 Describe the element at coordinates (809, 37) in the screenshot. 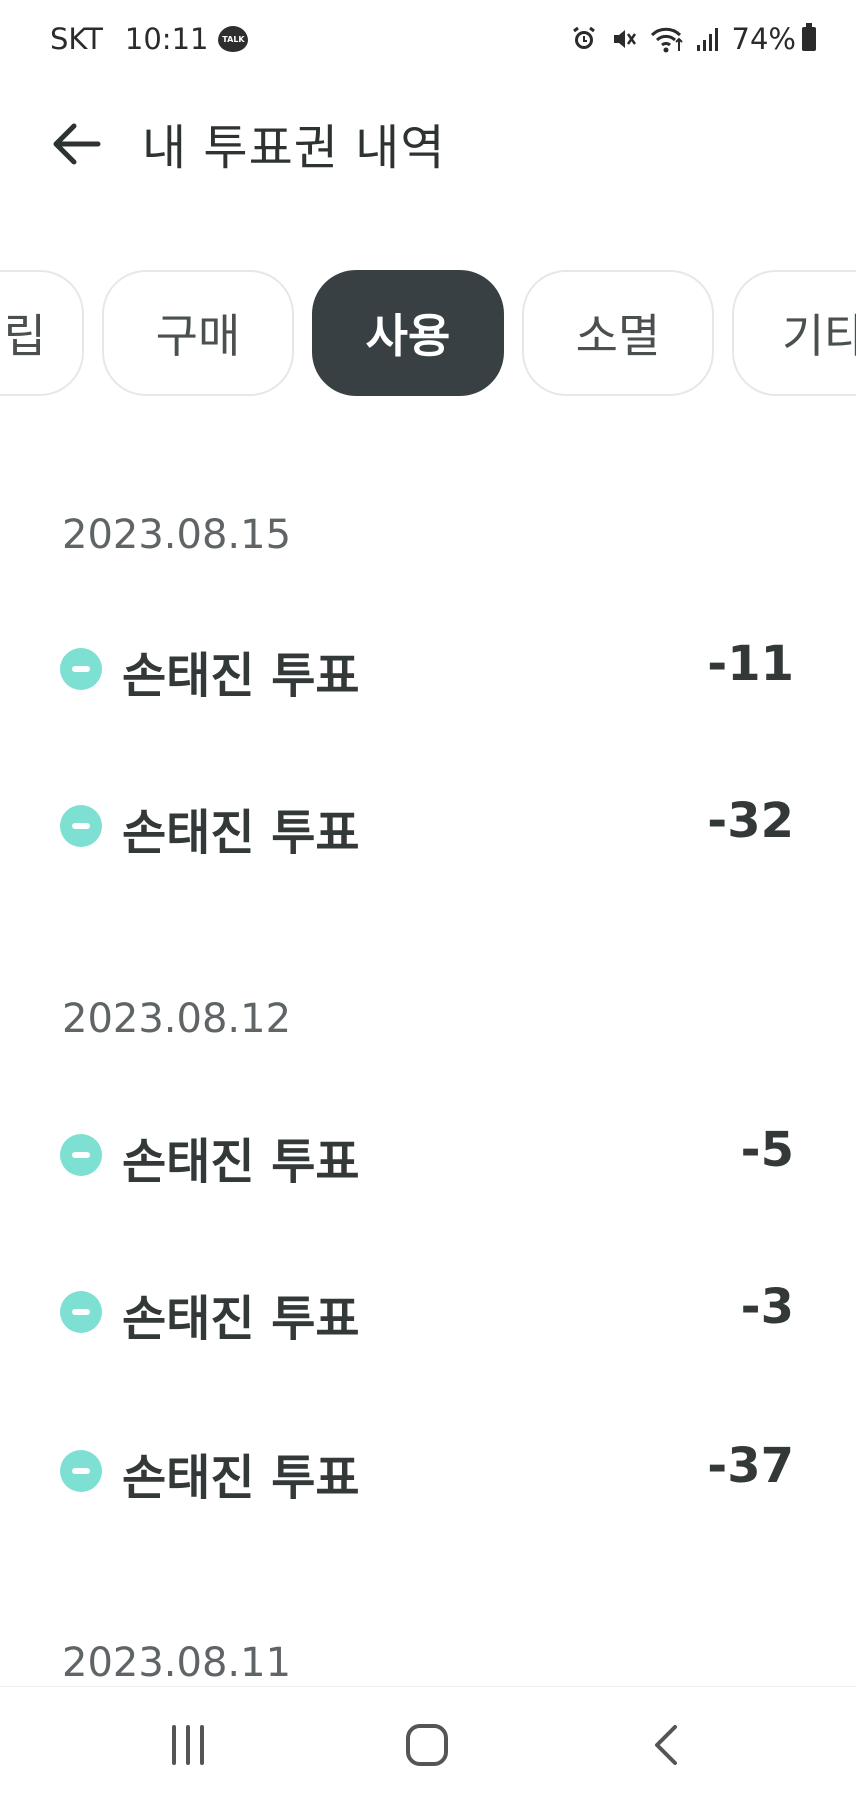

I see `battery-icon` at that location.